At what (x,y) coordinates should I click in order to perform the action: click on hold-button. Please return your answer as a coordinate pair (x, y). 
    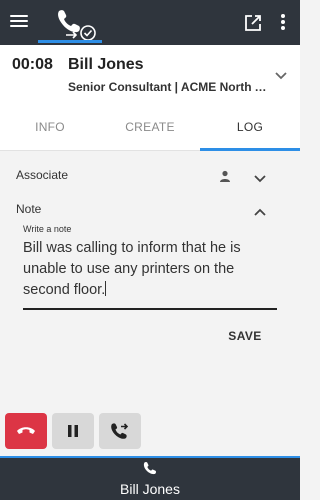
    Looking at the image, I should click on (73, 431).